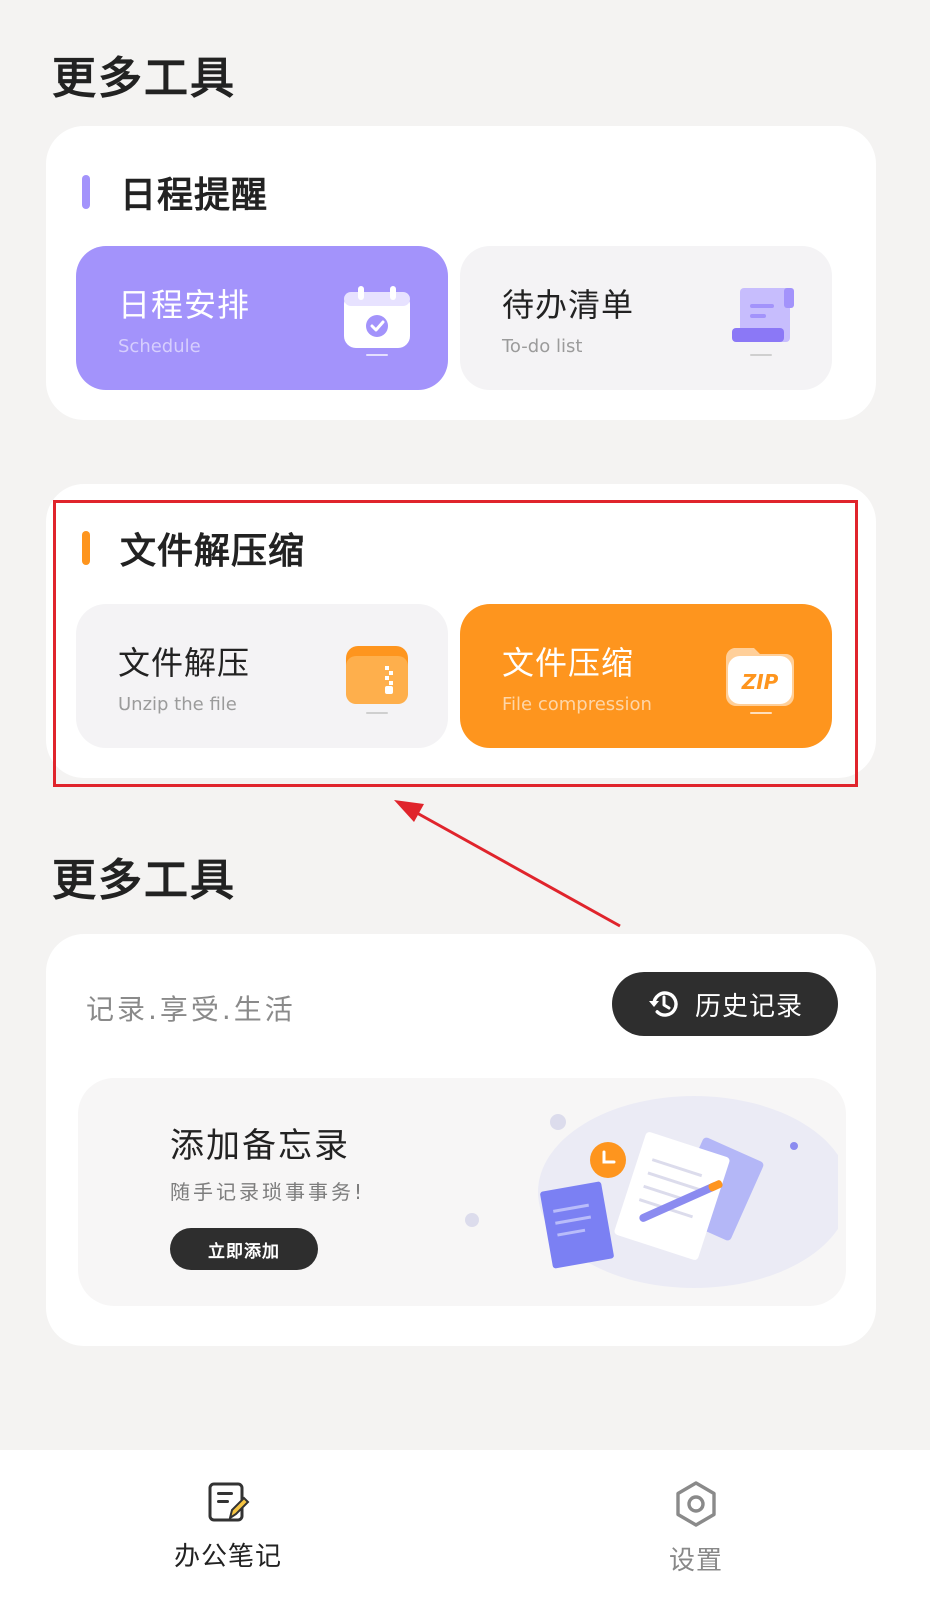  Describe the element at coordinates (229, 1502) in the screenshot. I see `note-edit-icon` at that location.